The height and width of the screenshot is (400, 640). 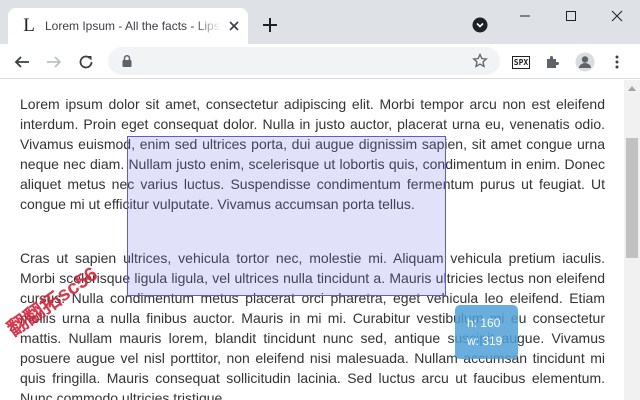 I want to click on forward-button, so click(x=54, y=62).